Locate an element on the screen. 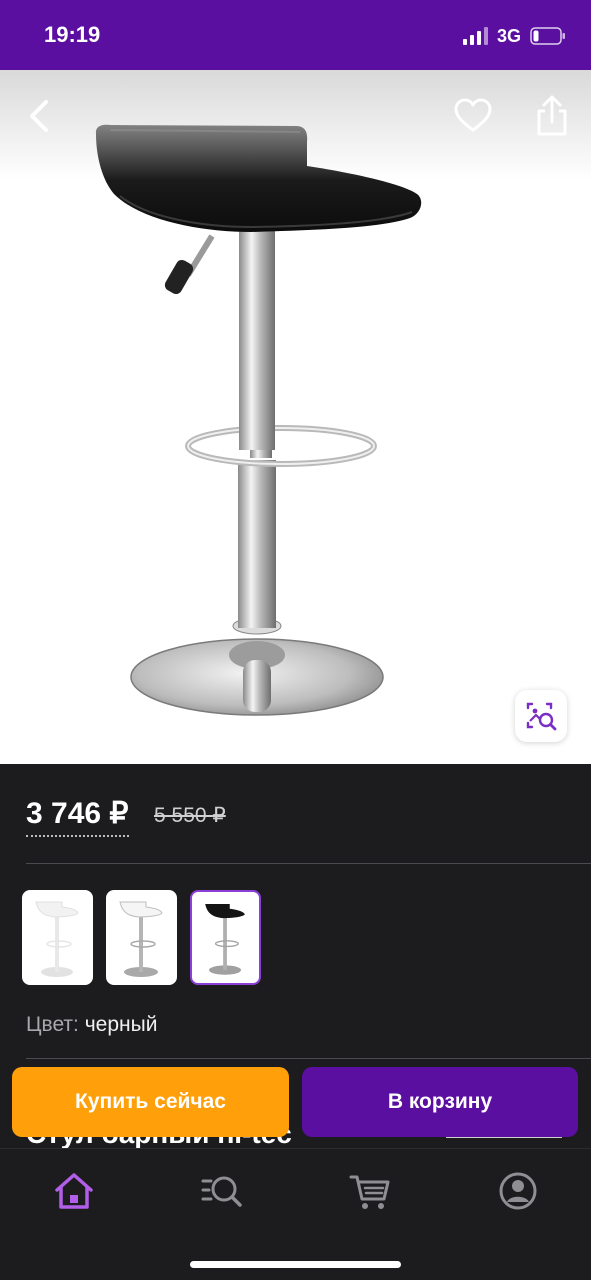 The height and width of the screenshot is (1280, 591). signal-icon is located at coordinates (475, 36).